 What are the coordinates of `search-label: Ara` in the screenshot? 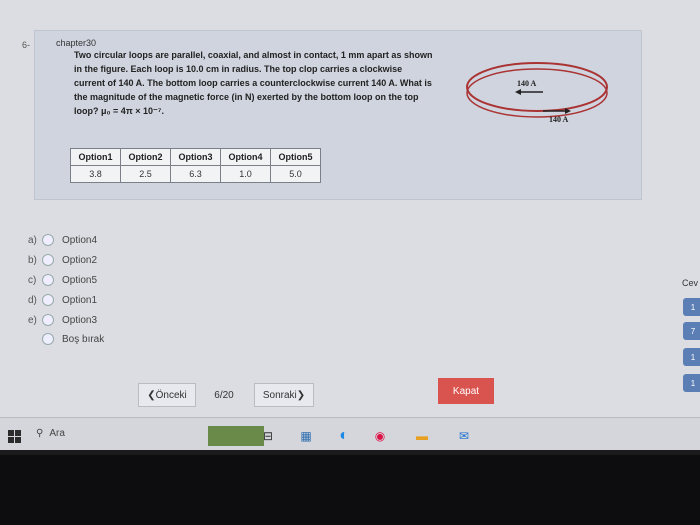 It's located at (57, 433).